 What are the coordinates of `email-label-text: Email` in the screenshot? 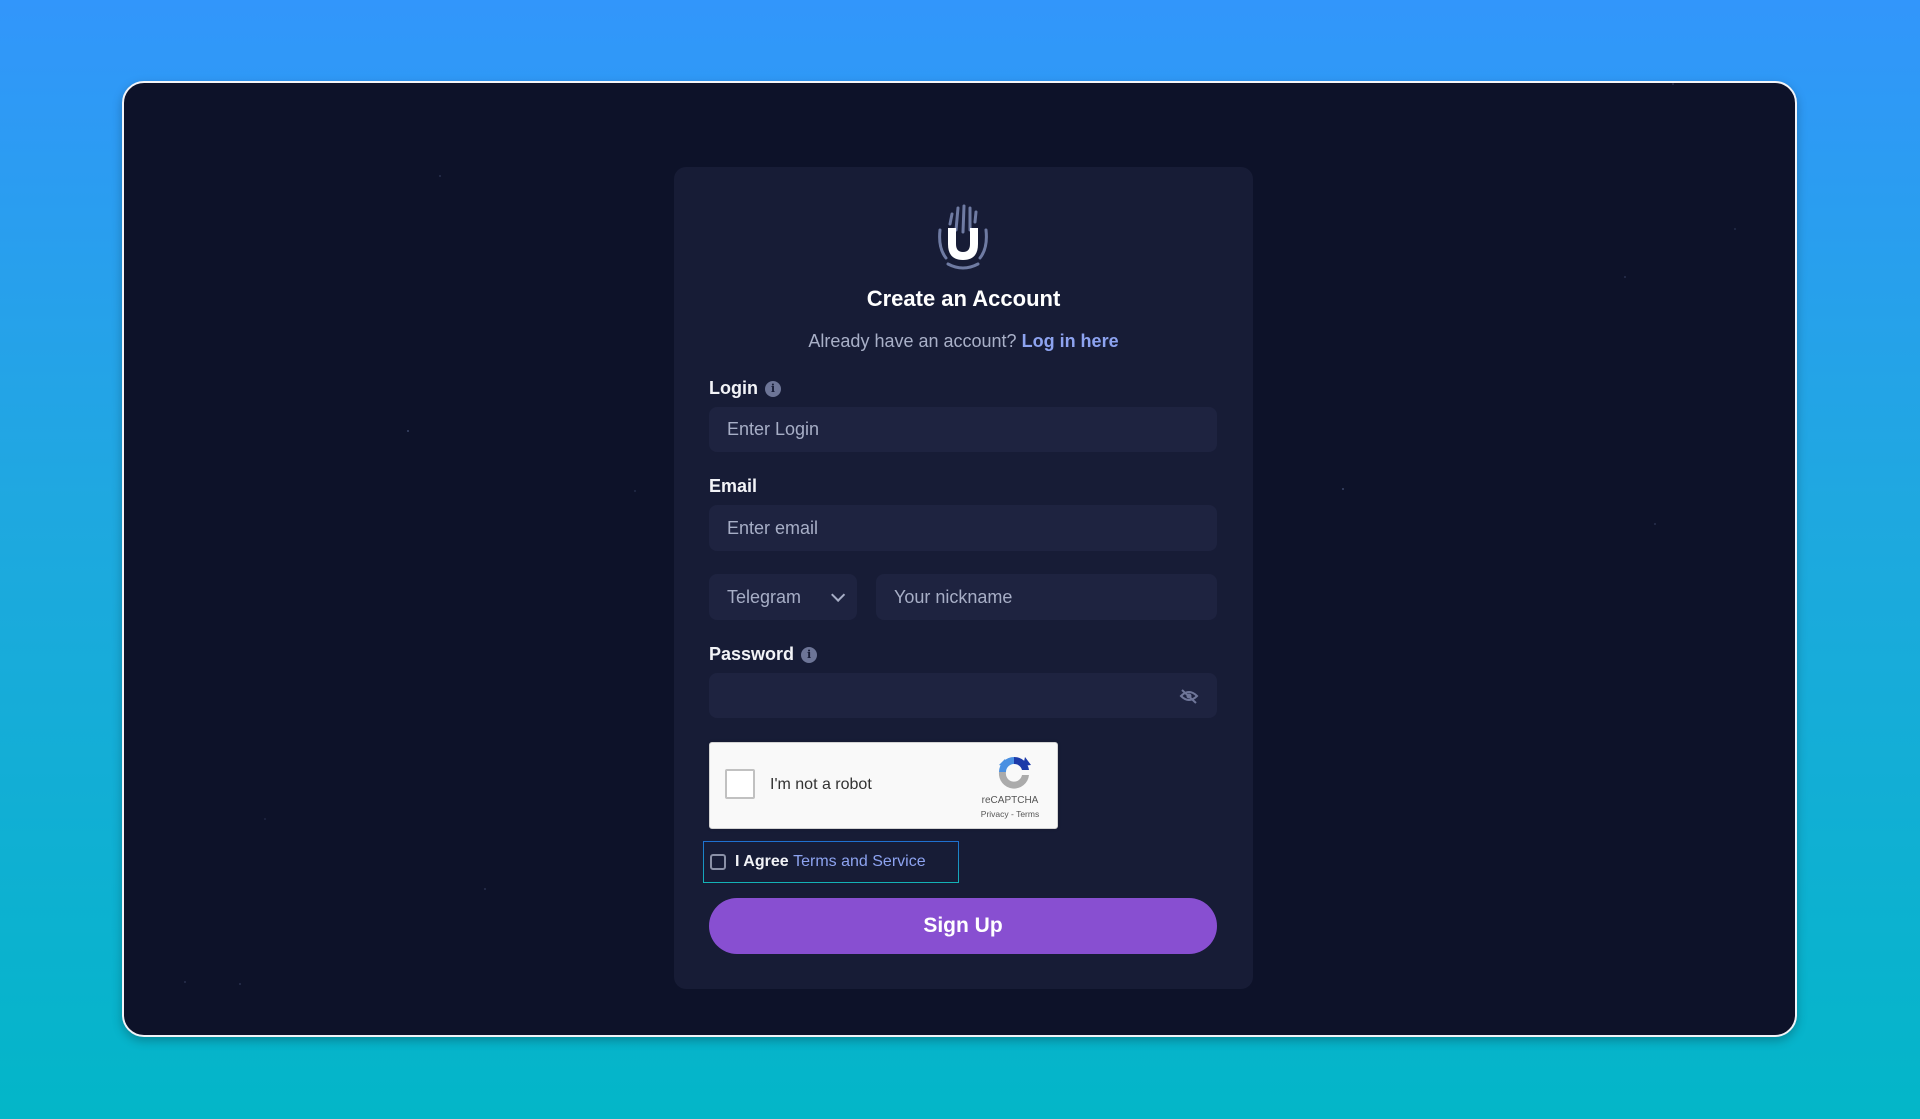 It's located at (733, 486).